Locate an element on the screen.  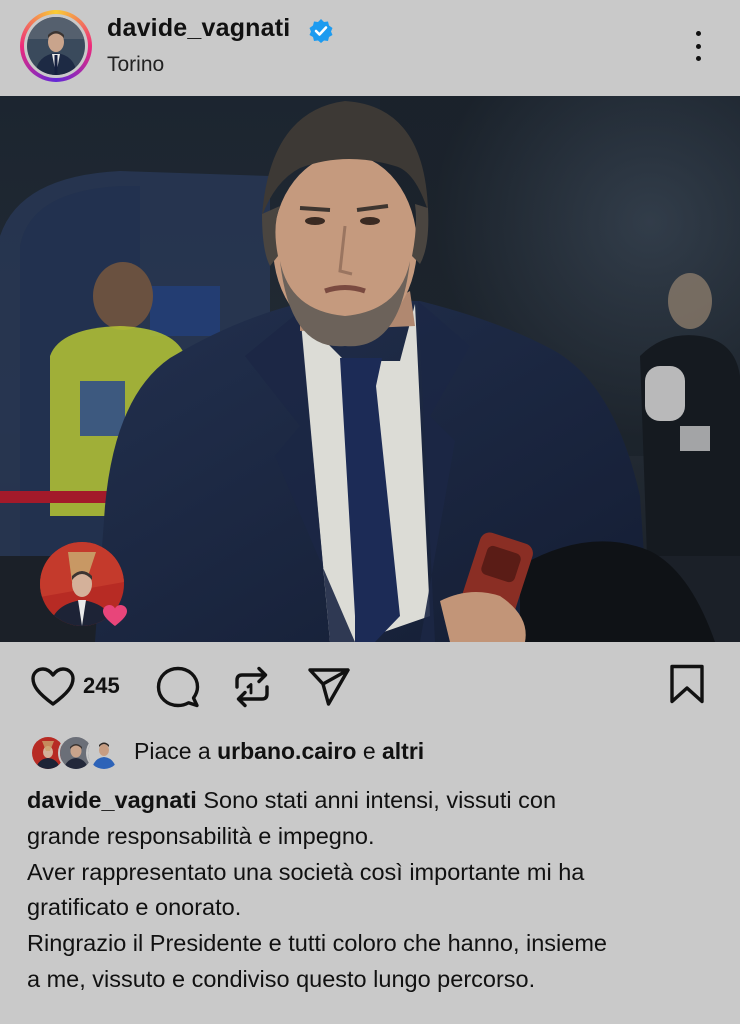
avatar-photo is located at coordinates (56, 46).